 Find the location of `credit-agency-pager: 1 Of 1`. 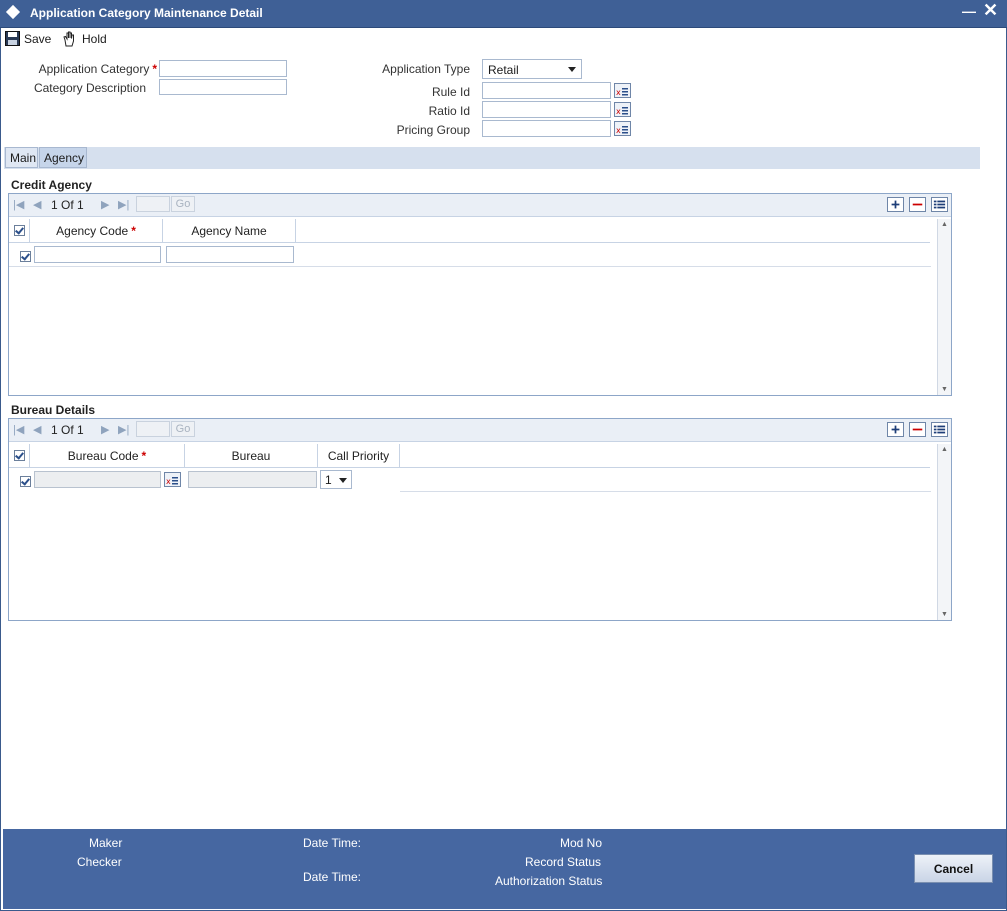

credit-agency-pager: 1 Of 1 is located at coordinates (67, 205).